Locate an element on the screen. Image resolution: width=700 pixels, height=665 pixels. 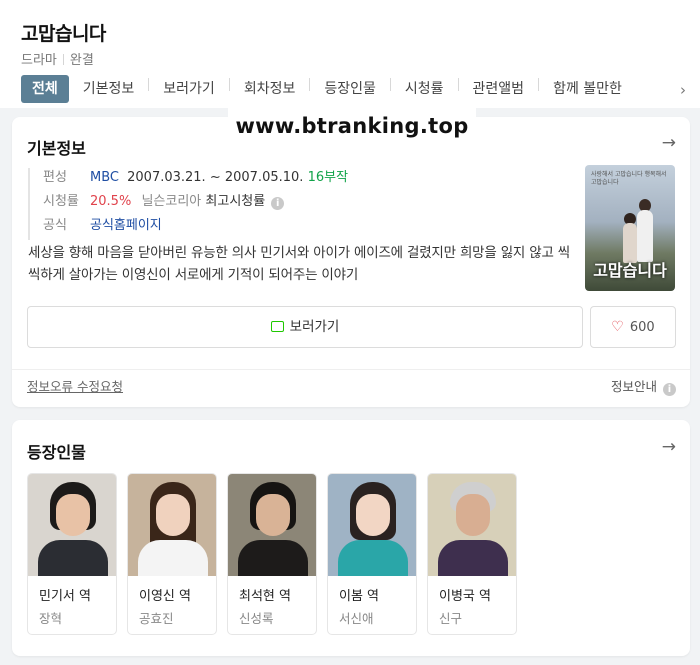
cast-member: 이병국 역 신구 is located at coordinates (472, 554).